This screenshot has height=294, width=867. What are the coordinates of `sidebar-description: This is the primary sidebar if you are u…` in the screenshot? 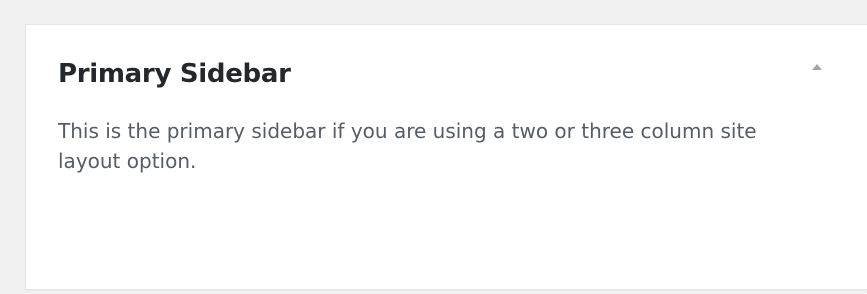 It's located at (407, 146).